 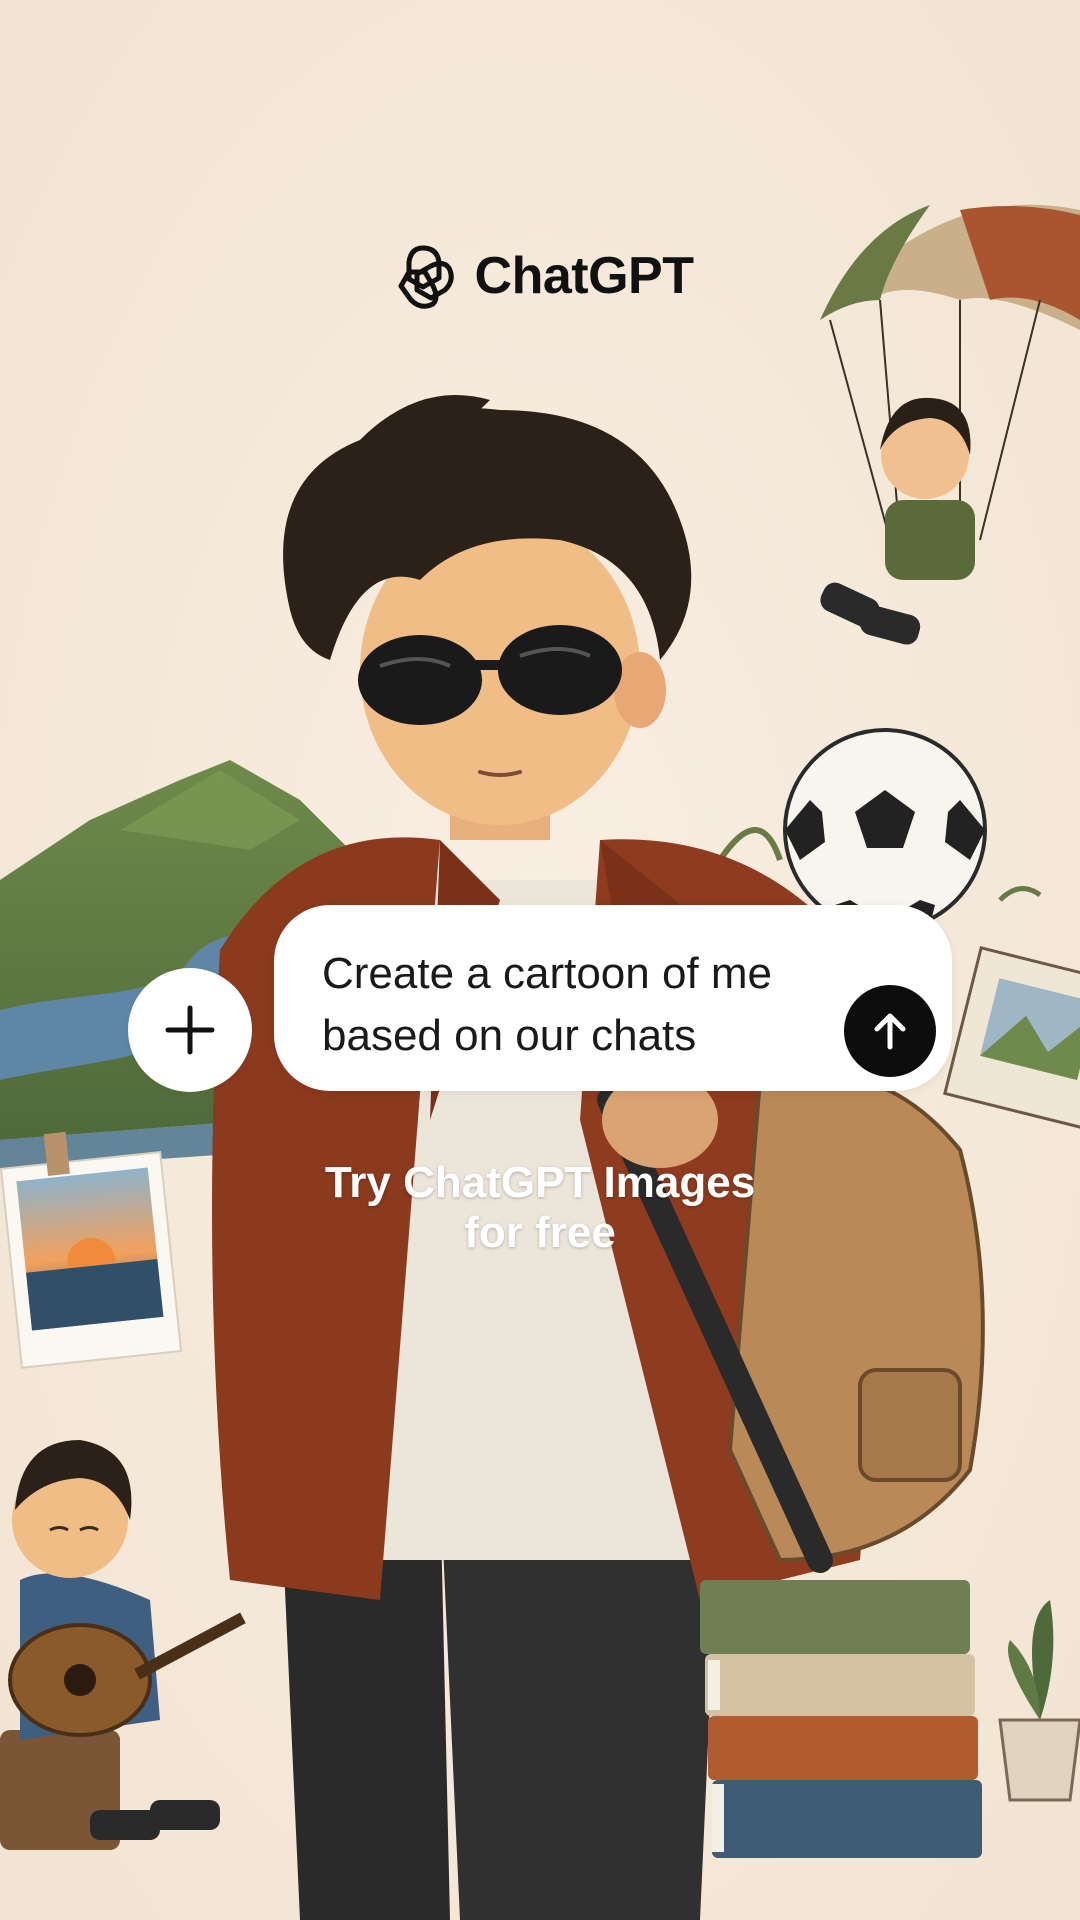 I want to click on arrow-up-icon, so click(x=890, y=1031).